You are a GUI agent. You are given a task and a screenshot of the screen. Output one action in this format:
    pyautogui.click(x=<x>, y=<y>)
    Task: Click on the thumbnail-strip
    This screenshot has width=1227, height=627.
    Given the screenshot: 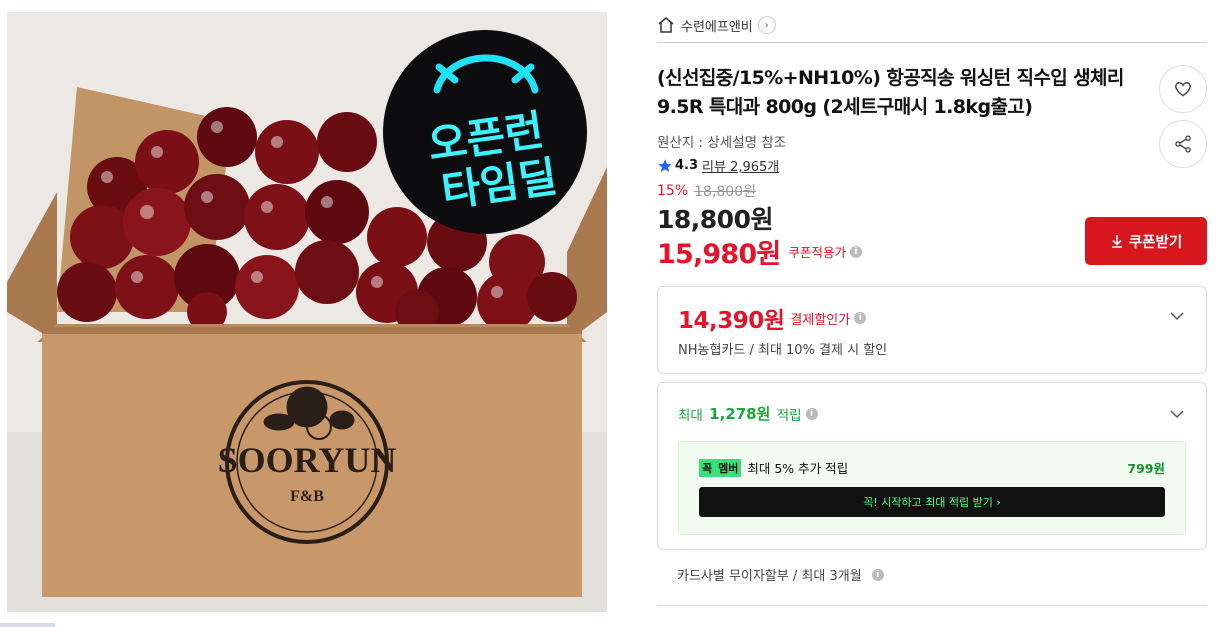 What is the action you would take?
    pyautogui.click(x=27, y=625)
    